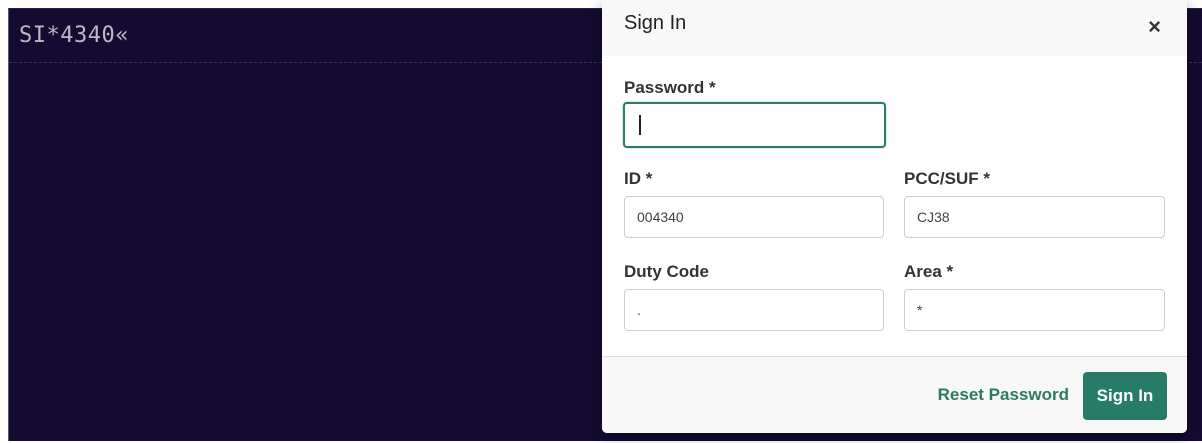 This screenshot has width=1202, height=443. Describe the element at coordinates (894, 394) in the screenshot. I see `dialog-footer: Reset Password Sign In` at that location.